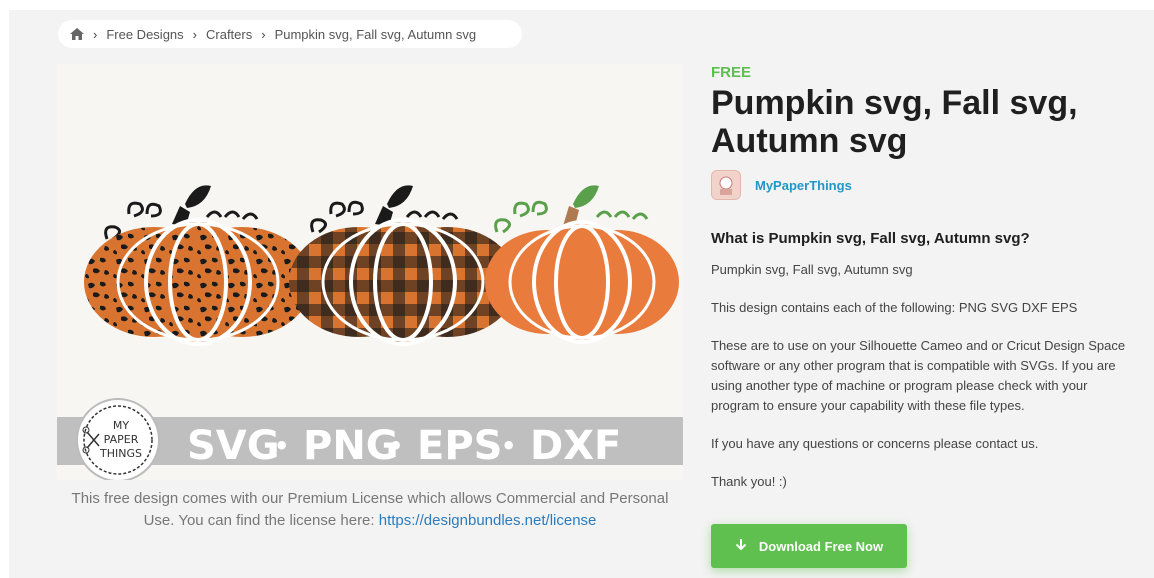 This screenshot has width=1154, height=578. I want to click on description-paragraph: Thank you! :), so click(749, 481).